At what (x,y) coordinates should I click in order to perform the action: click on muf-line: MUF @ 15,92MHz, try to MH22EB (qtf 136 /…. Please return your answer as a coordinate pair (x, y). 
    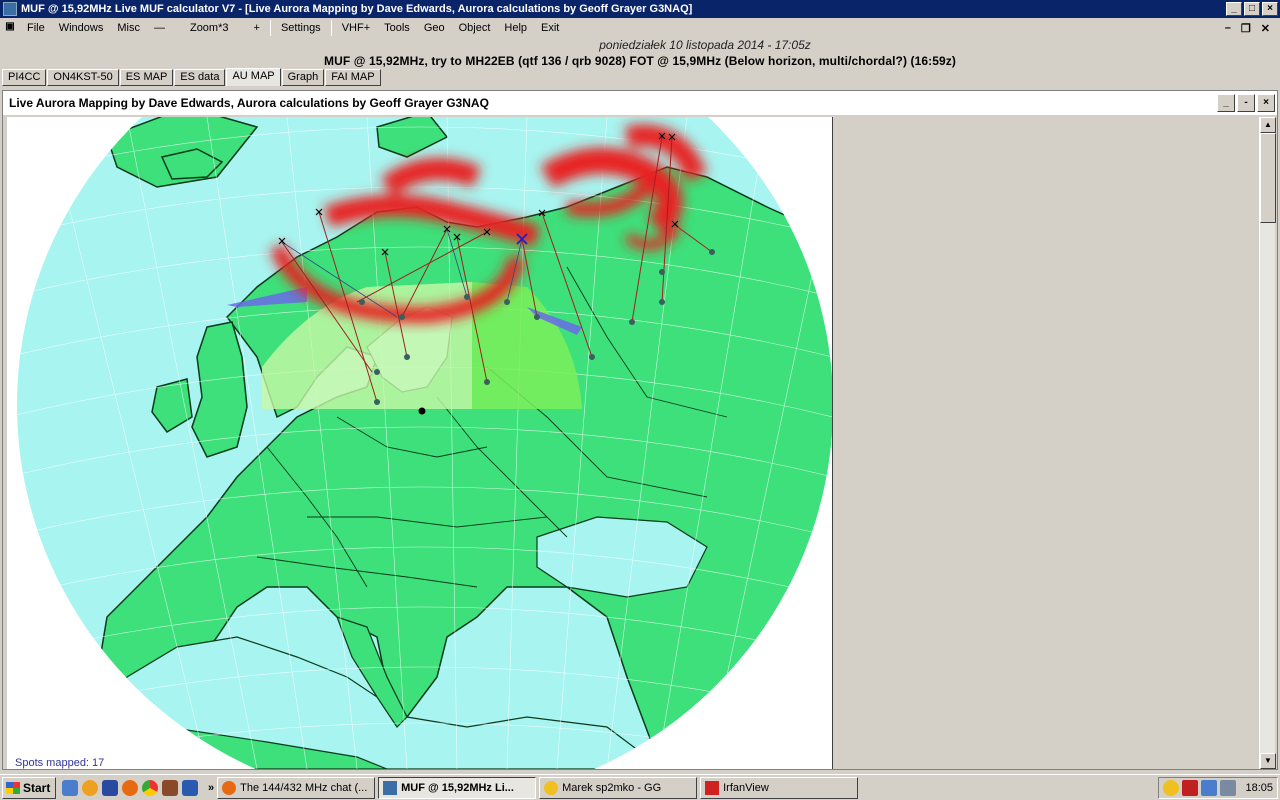
    Looking at the image, I should click on (640, 61).